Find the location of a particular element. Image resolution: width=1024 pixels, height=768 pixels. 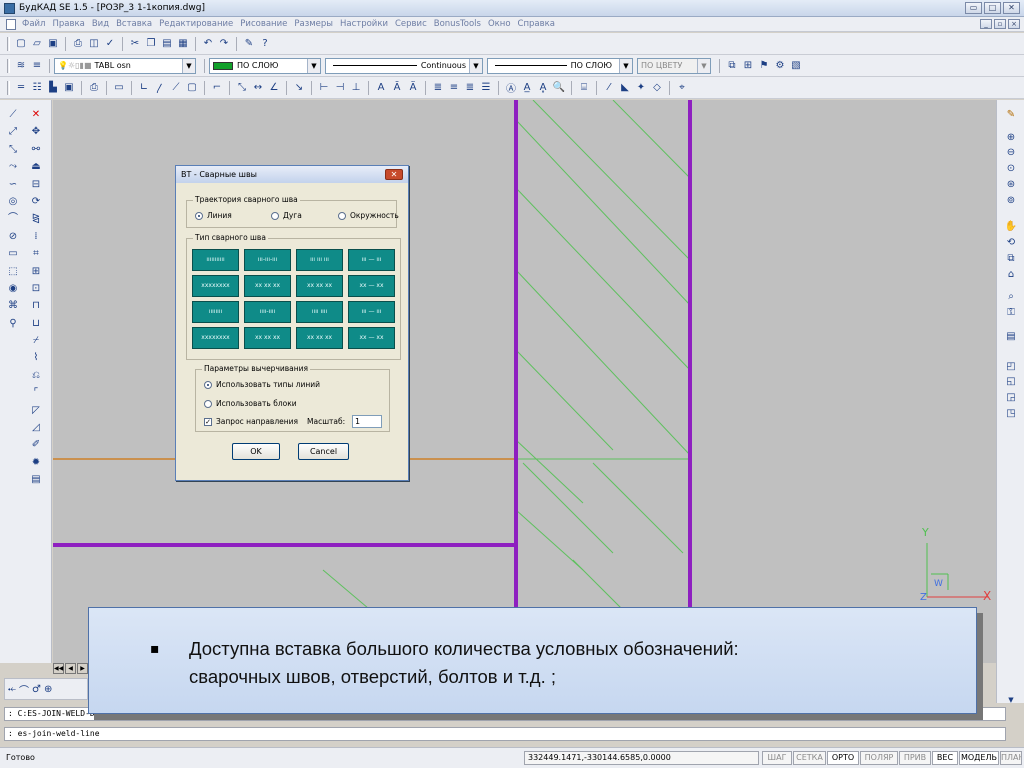

frame-icon: ▣ is located at coordinates (69, 88).